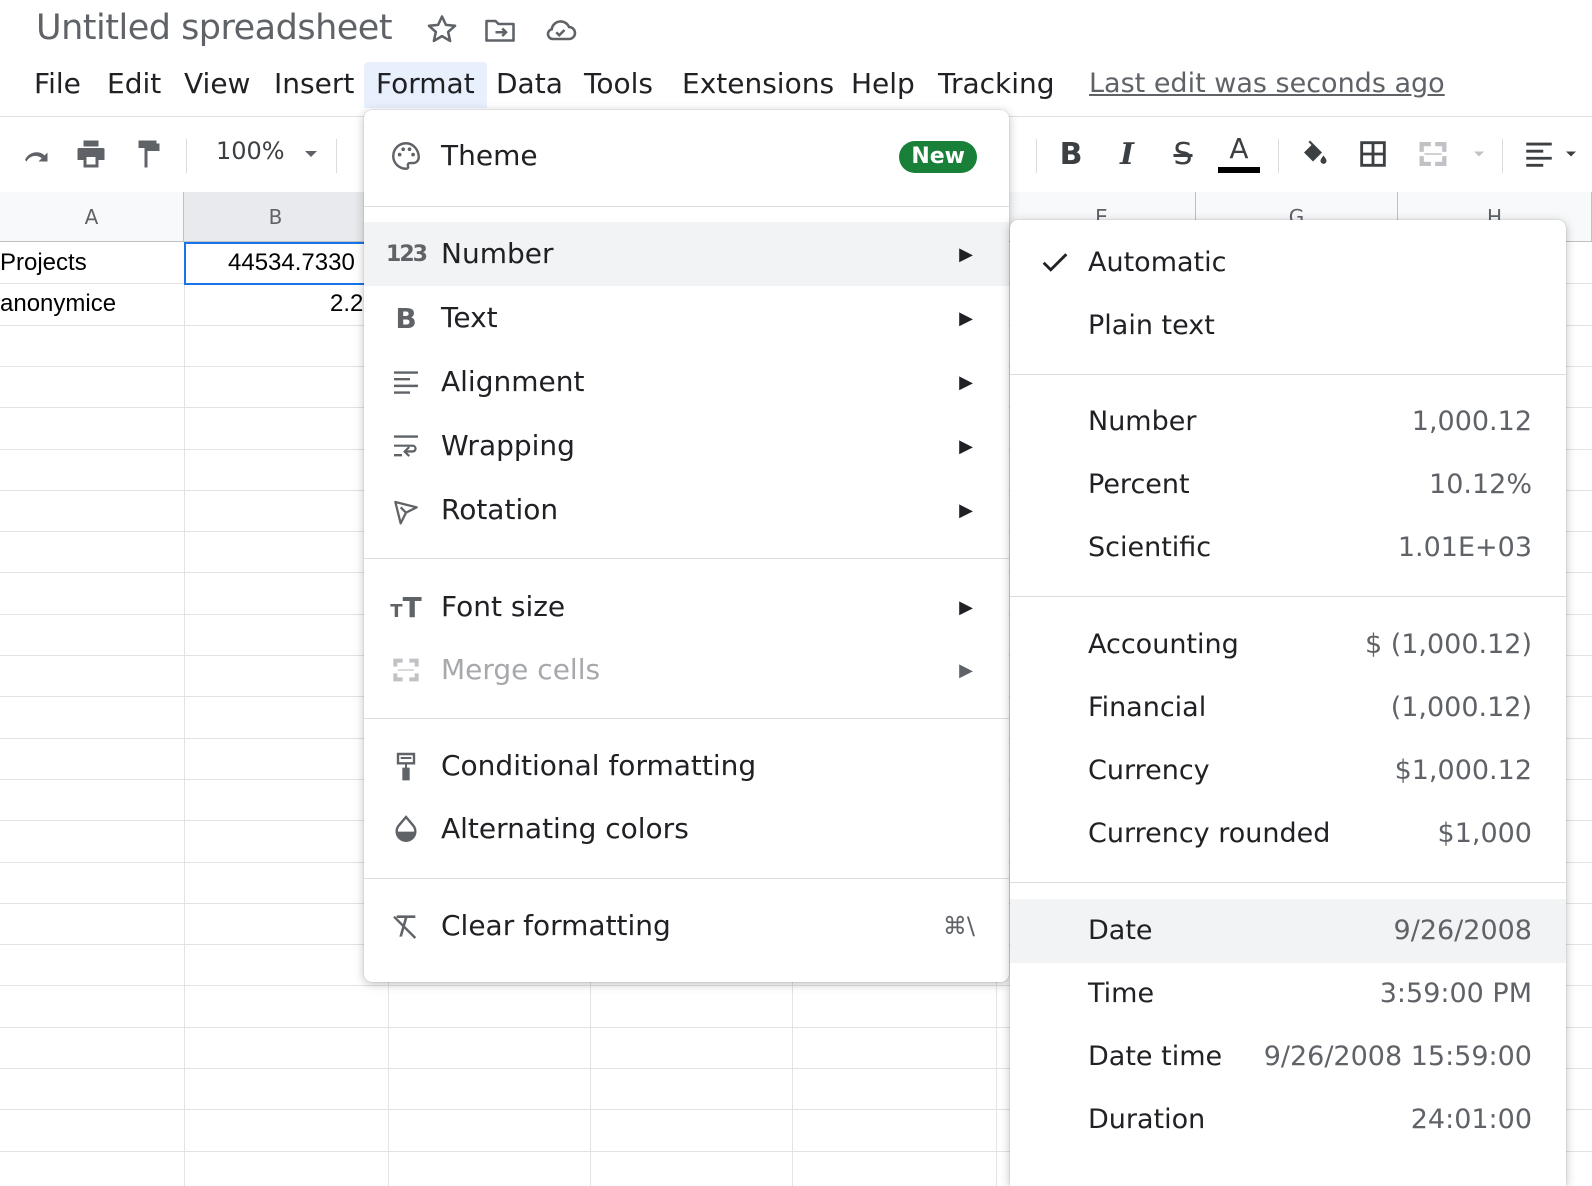 This screenshot has height=1186, width=1592. What do you see at coordinates (1433, 154) in the screenshot?
I see `merge-cells-icon` at bounding box center [1433, 154].